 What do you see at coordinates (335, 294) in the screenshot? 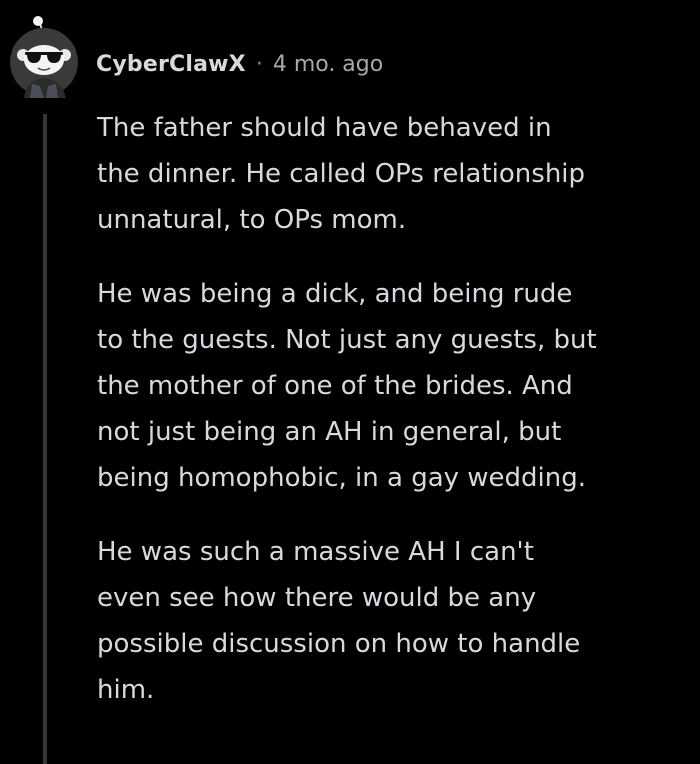
I see `text-line: He was being a dick, and being rude` at bounding box center [335, 294].